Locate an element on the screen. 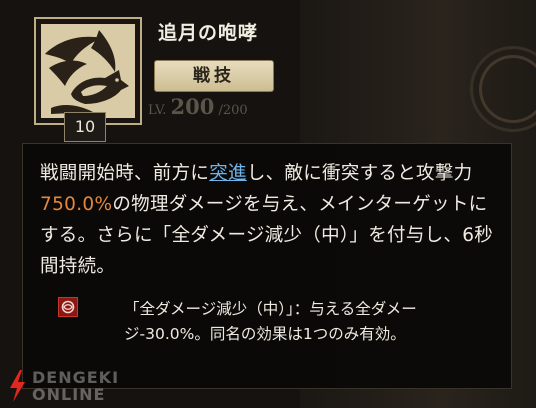 Image resolution: width=536 pixels, height=408 pixels. background-level-value: 200 is located at coordinates (192, 106).